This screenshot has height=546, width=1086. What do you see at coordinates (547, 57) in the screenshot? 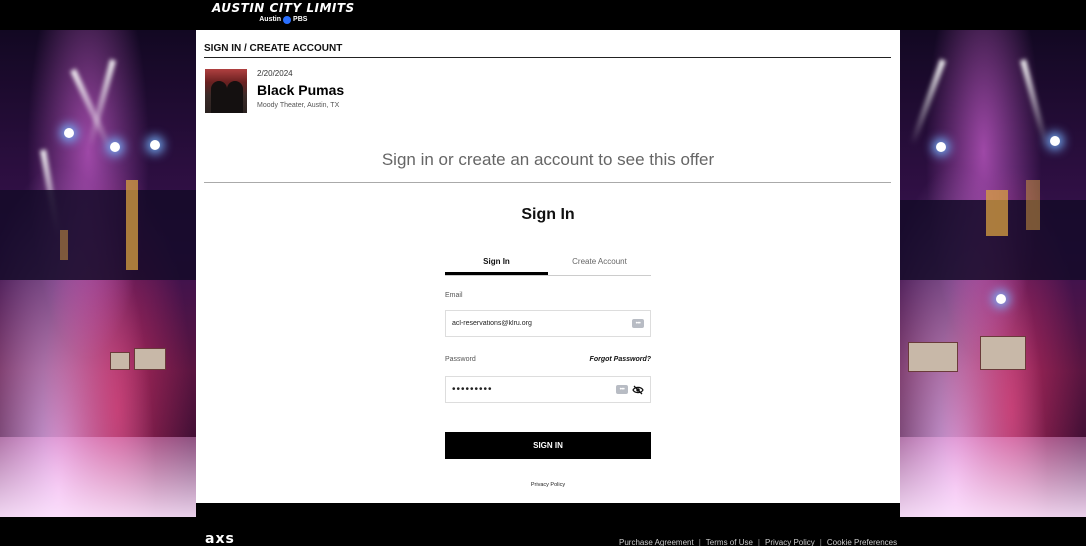
I see `panel-divider` at bounding box center [547, 57].